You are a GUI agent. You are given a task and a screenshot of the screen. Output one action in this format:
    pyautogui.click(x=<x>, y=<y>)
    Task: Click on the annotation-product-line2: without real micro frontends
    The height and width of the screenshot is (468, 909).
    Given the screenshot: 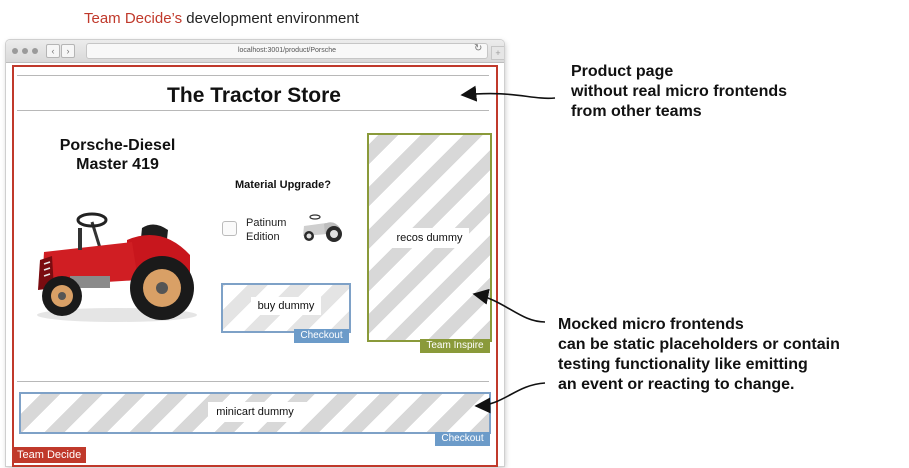 What is the action you would take?
    pyautogui.click(x=679, y=91)
    